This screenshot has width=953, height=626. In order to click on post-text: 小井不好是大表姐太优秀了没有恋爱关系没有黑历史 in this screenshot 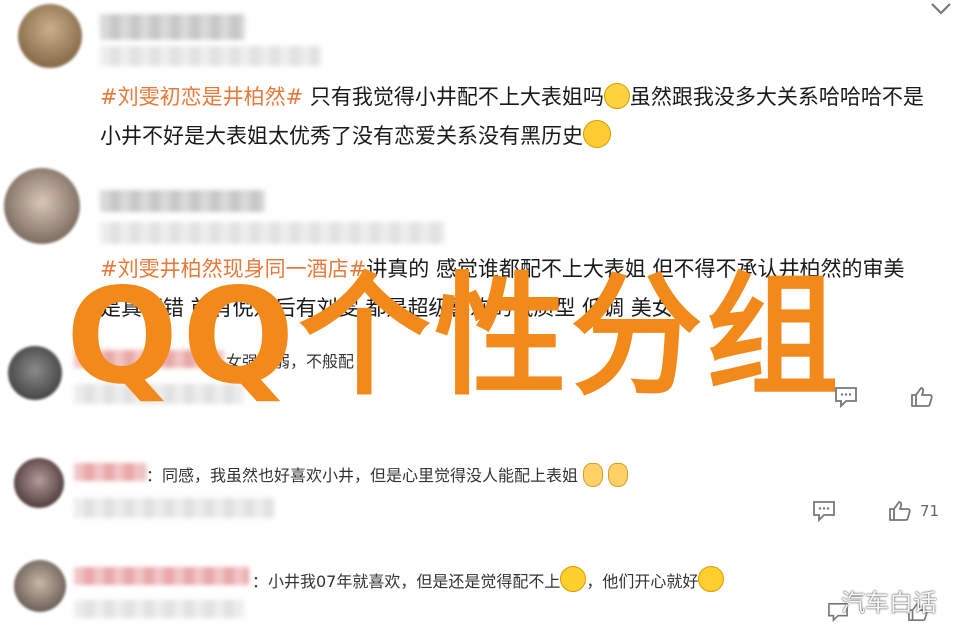, I will do `click(355, 136)`.